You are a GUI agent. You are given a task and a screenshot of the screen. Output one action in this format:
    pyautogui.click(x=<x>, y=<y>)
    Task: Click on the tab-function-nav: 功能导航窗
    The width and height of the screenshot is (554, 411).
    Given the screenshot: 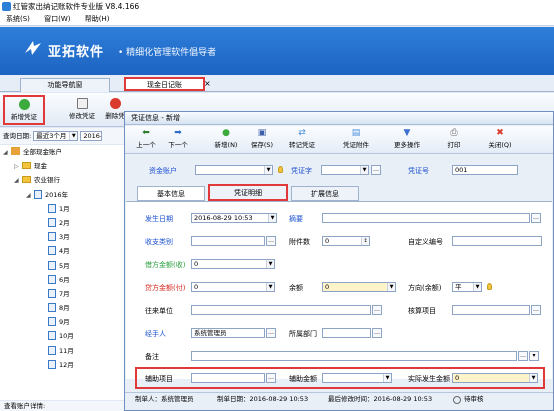 What is the action you would take?
    pyautogui.click(x=65, y=85)
    